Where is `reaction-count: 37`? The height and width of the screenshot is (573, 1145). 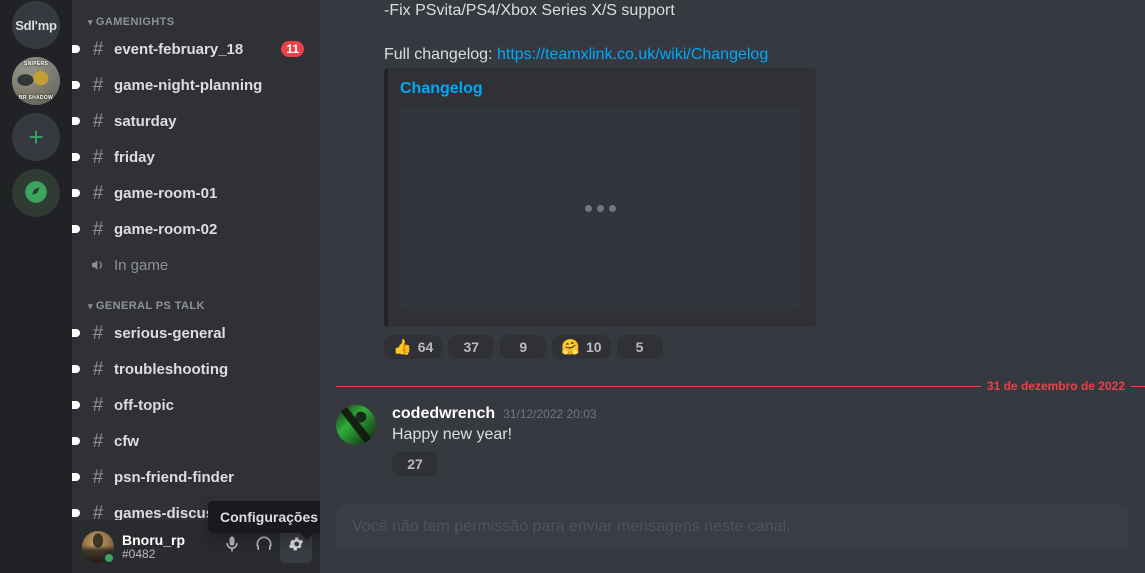 reaction-count: 37 is located at coordinates (471, 347).